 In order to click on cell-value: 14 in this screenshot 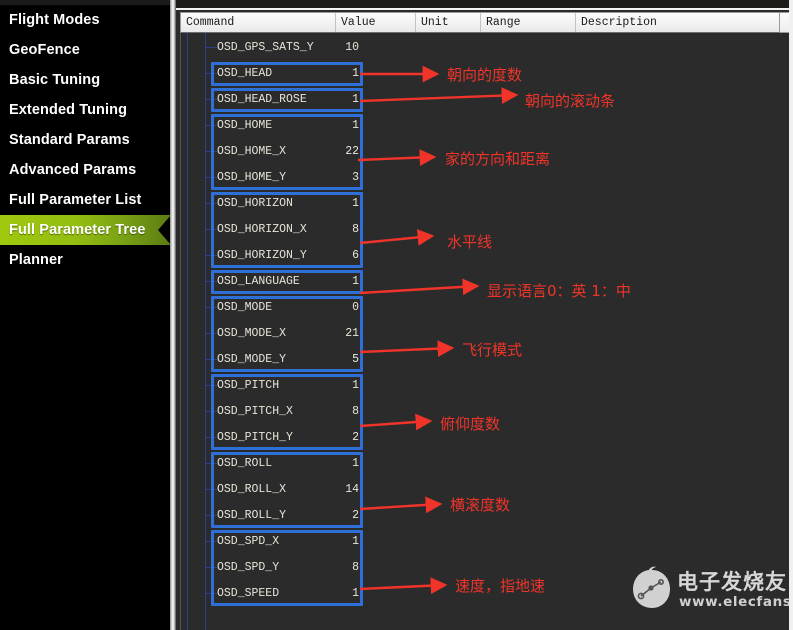, I will do `click(340, 490)`.